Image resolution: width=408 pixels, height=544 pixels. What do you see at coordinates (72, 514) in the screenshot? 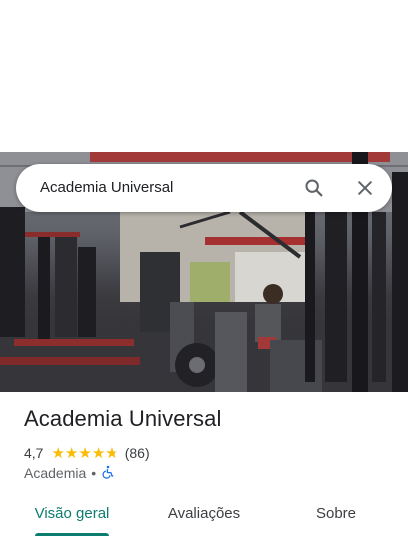
I see `tab-overview: Visão geral` at bounding box center [72, 514].